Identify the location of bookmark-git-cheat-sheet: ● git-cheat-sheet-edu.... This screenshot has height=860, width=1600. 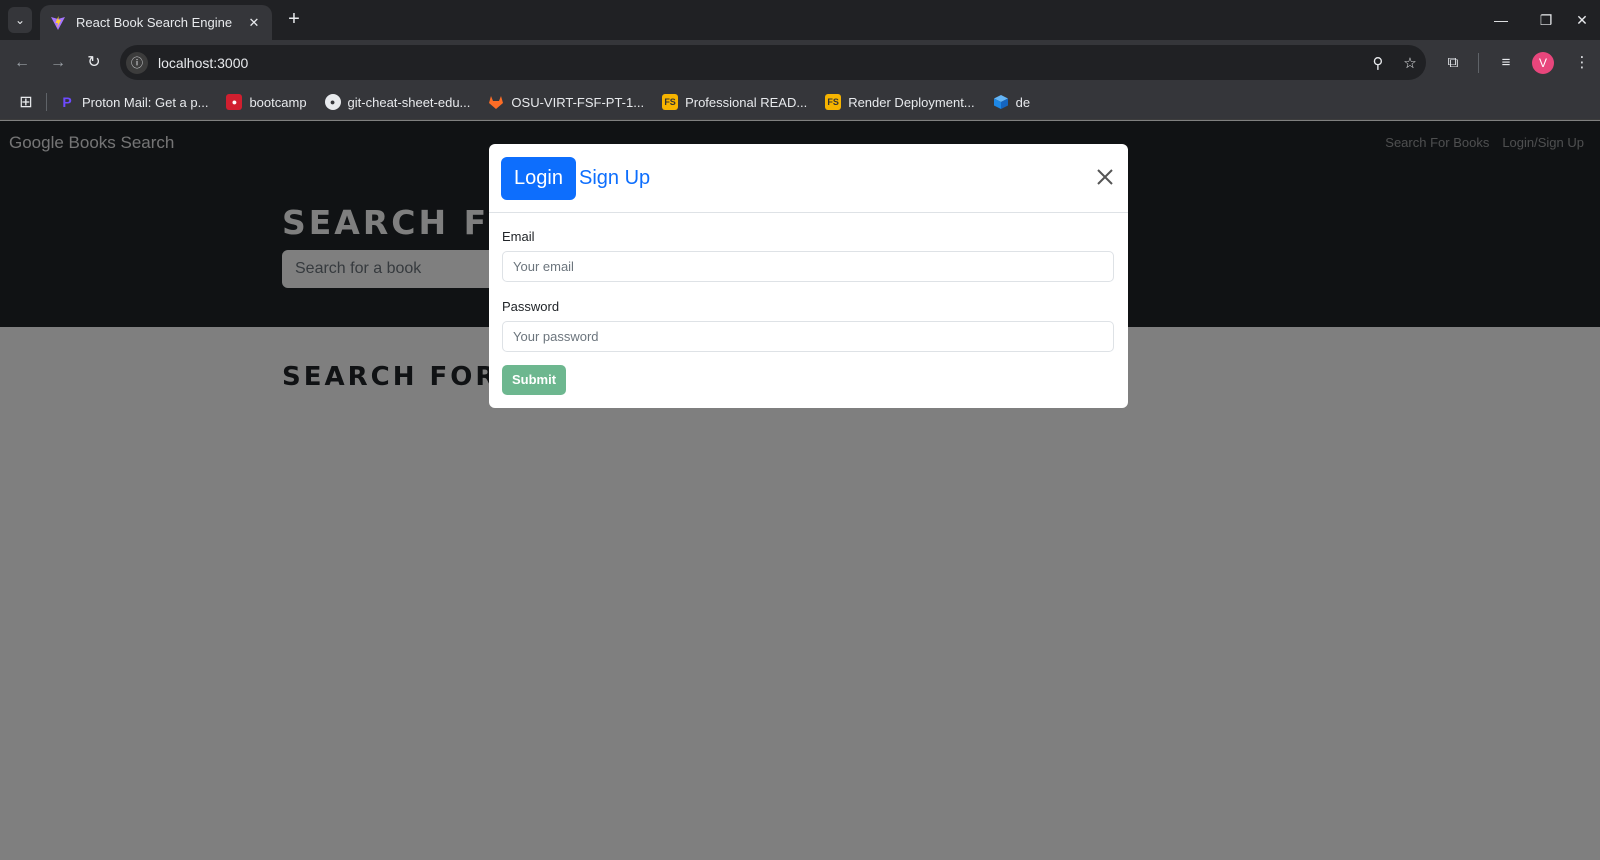
(397, 102).